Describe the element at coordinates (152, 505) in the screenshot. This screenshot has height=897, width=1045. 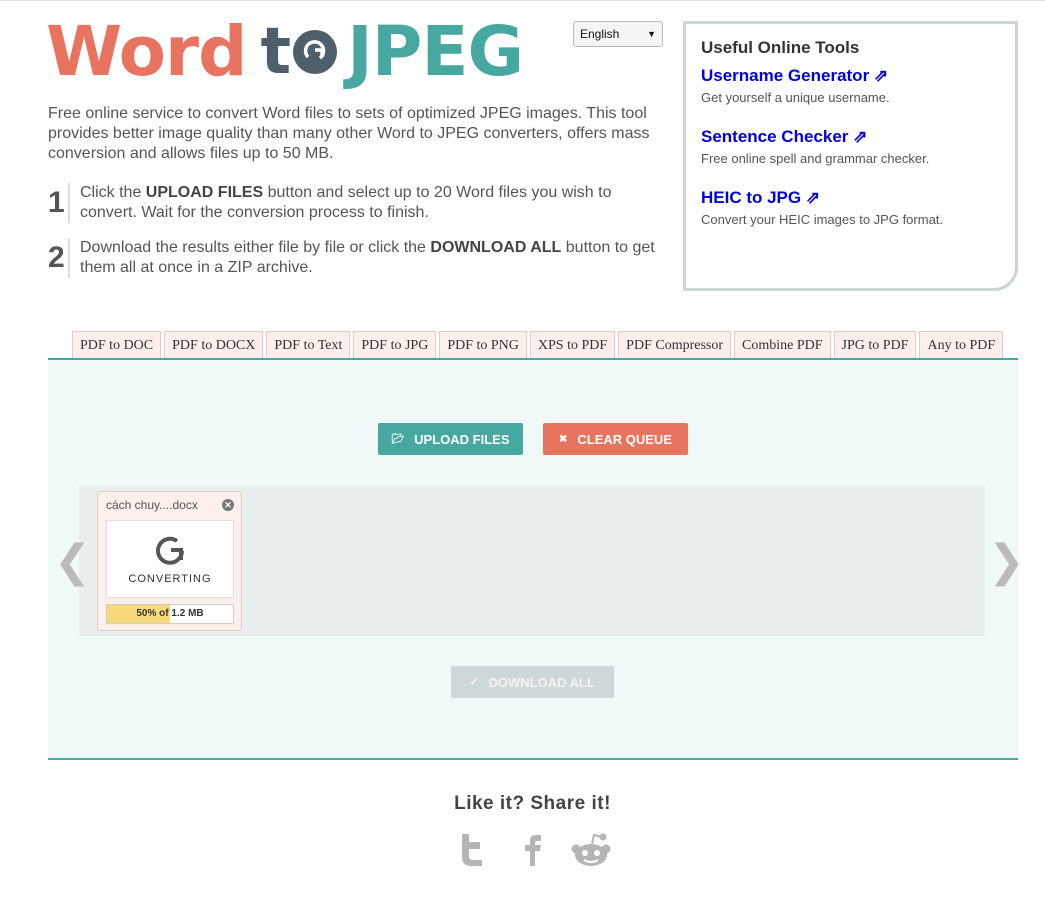
I see `file-name: cách chuy....docx` at that location.